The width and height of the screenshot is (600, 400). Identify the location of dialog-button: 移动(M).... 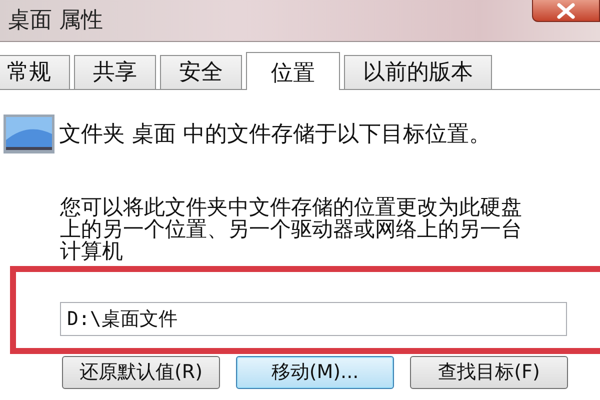
(315, 372).